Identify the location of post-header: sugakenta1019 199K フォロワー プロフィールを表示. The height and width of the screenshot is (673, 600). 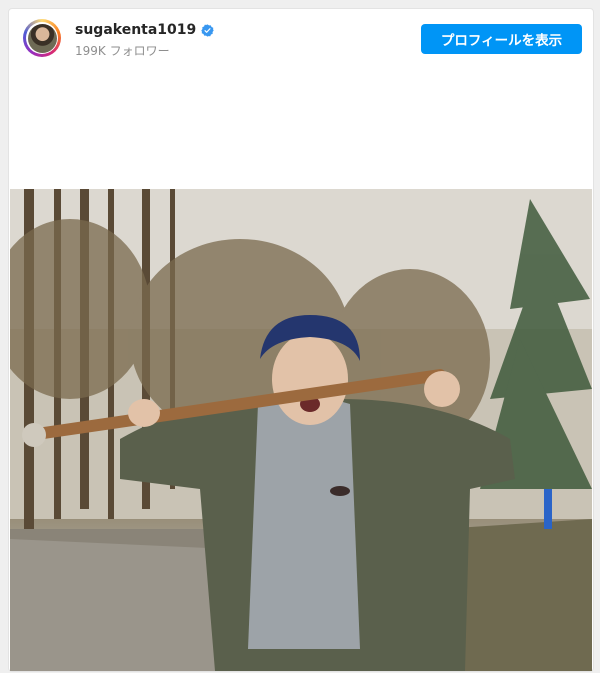
(301, 39).